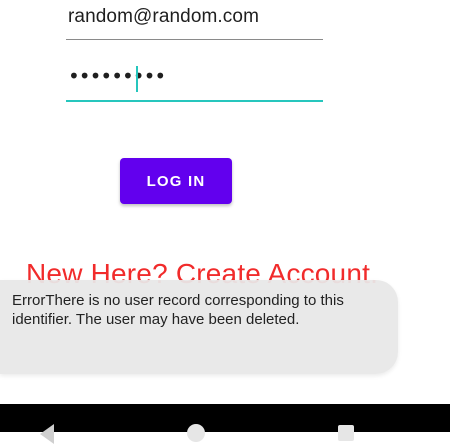 The width and height of the screenshot is (450, 444). I want to click on email-field: random@random.com, so click(194, 20).